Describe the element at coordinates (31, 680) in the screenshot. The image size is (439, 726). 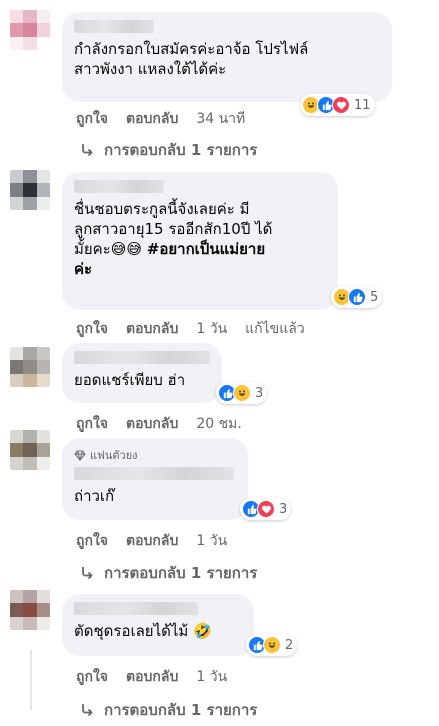
I see `thread-line` at that location.